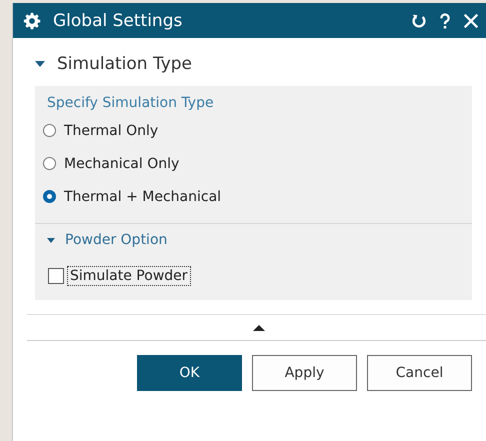 Image resolution: width=486 pixels, height=441 pixels. What do you see at coordinates (253, 130) in the screenshot?
I see `radio-option: Thermal Only` at bounding box center [253, 130].